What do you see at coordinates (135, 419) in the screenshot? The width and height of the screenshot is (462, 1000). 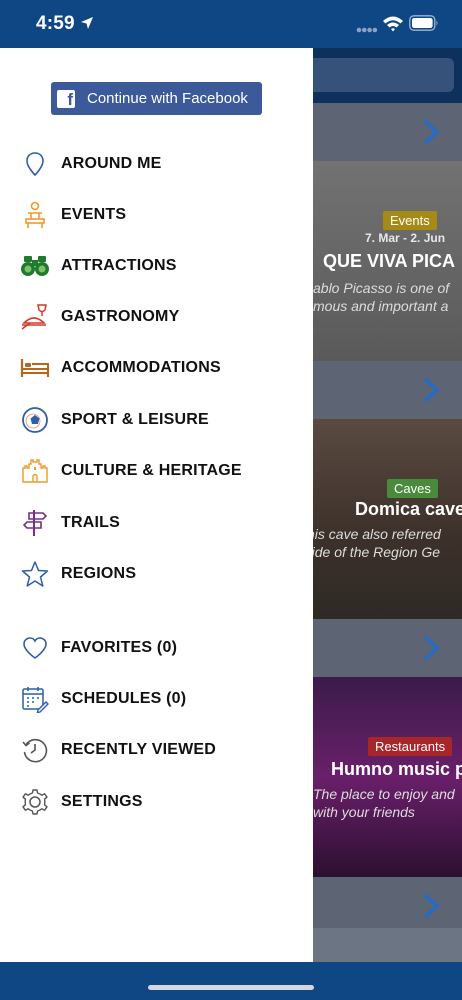 I see `menu-item-label: SPORT & LEISURE` at bounding box center [135, 419].